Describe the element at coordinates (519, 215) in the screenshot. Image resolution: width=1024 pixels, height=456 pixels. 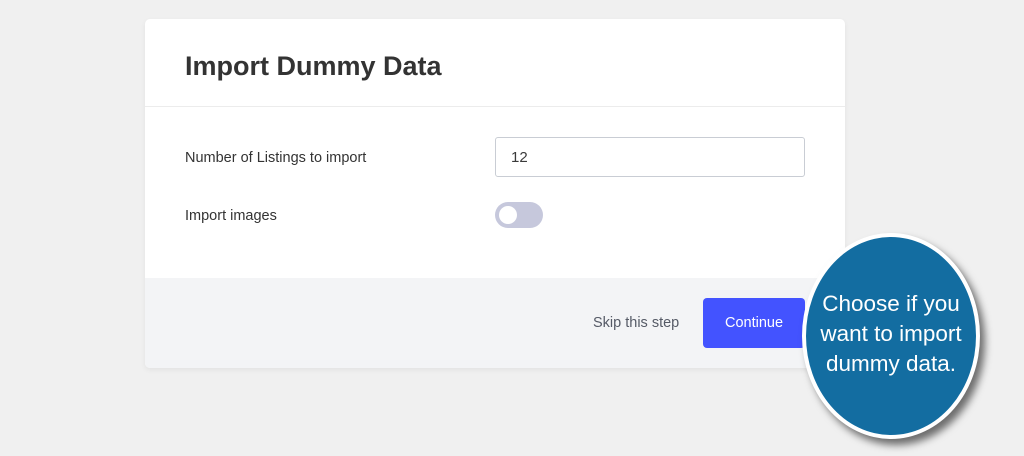
I see `import-images-toggle` at that location.